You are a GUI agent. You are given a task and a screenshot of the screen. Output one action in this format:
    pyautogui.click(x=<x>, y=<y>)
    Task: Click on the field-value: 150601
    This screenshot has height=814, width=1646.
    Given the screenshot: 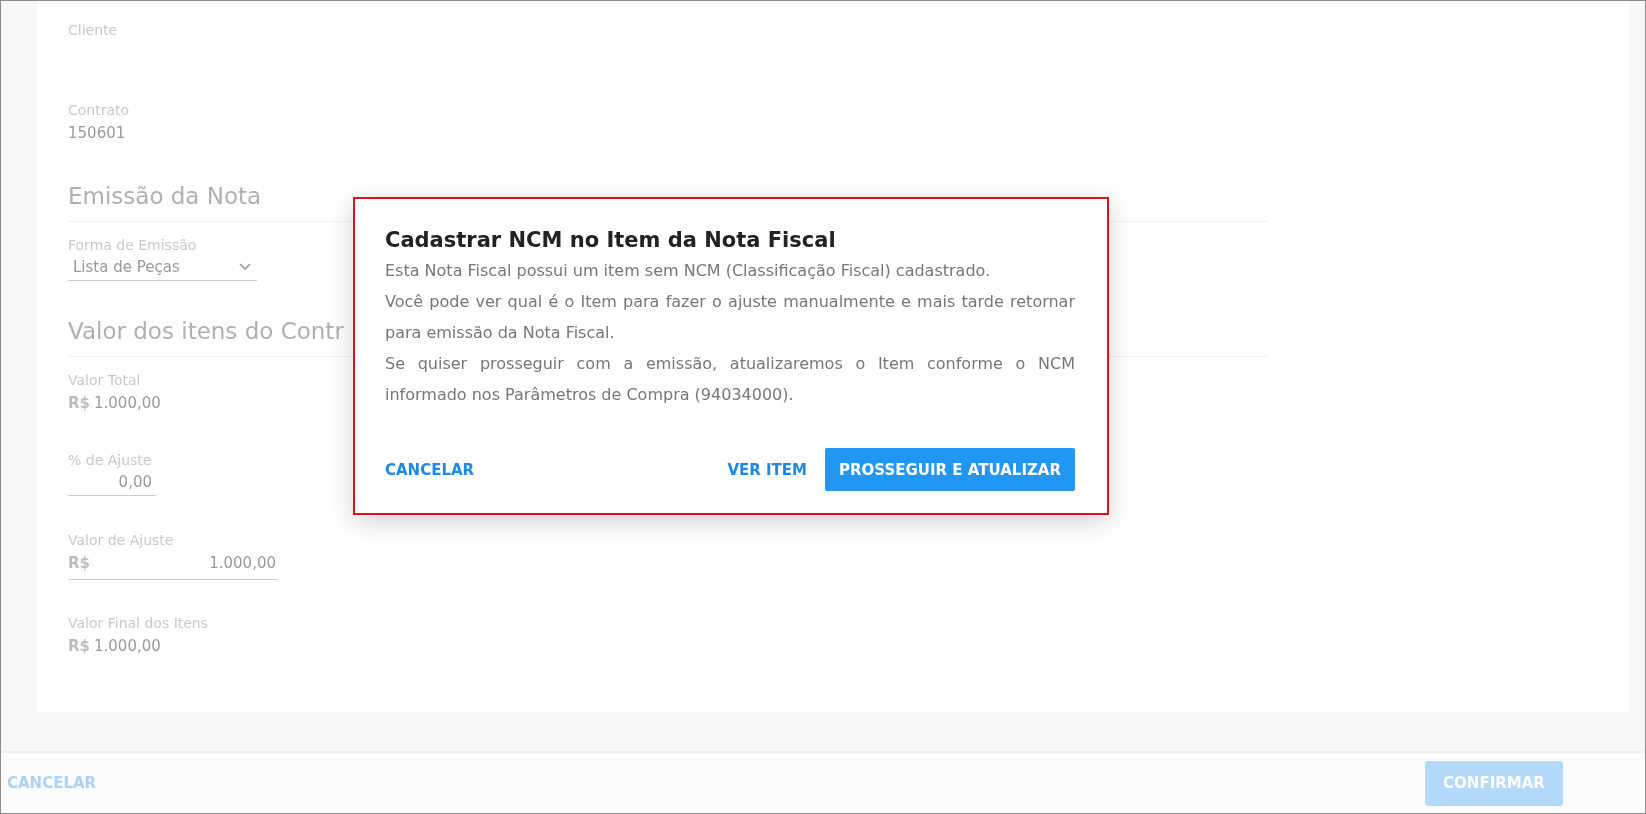 What is the action you would take?
    pyautogui.click(x=97, y=133)
    